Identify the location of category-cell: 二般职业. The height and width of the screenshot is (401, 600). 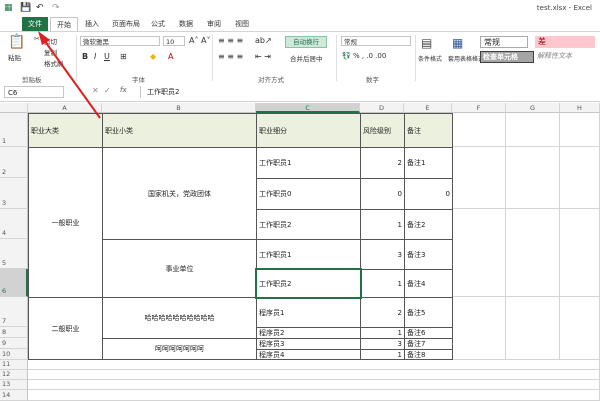
(65, 328).